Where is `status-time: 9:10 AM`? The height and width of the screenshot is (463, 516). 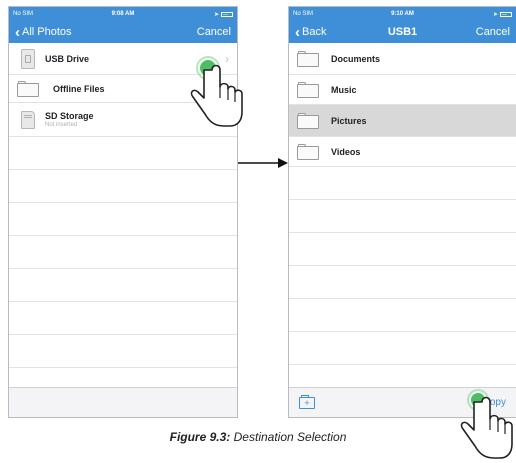 status-time: 9:10 AM is located at coordinates (402, 14).